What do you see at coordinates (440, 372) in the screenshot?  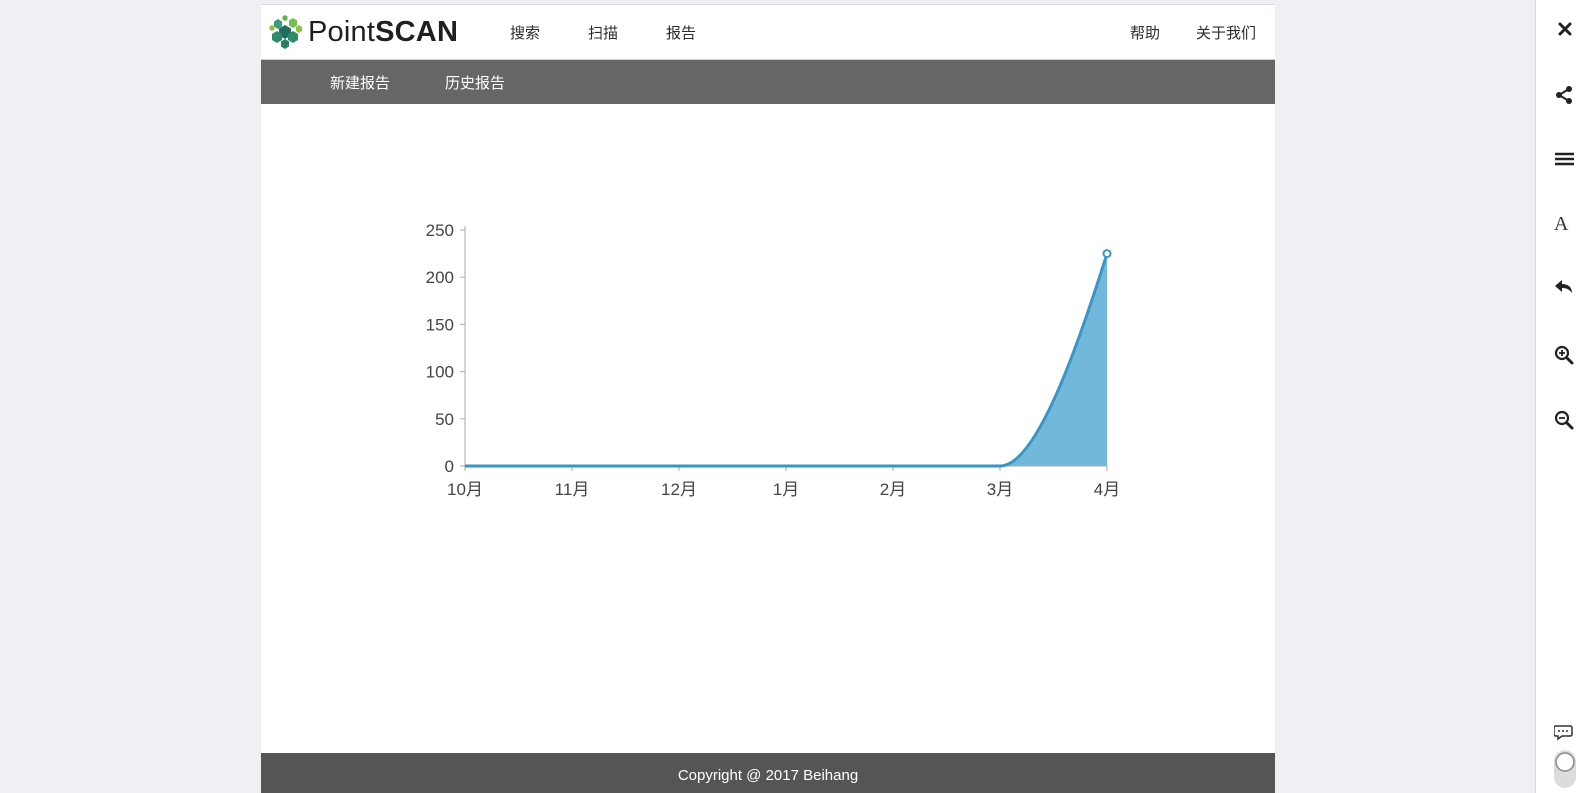 I see `y-tick-label: 100` at bounding box center [440, 372].